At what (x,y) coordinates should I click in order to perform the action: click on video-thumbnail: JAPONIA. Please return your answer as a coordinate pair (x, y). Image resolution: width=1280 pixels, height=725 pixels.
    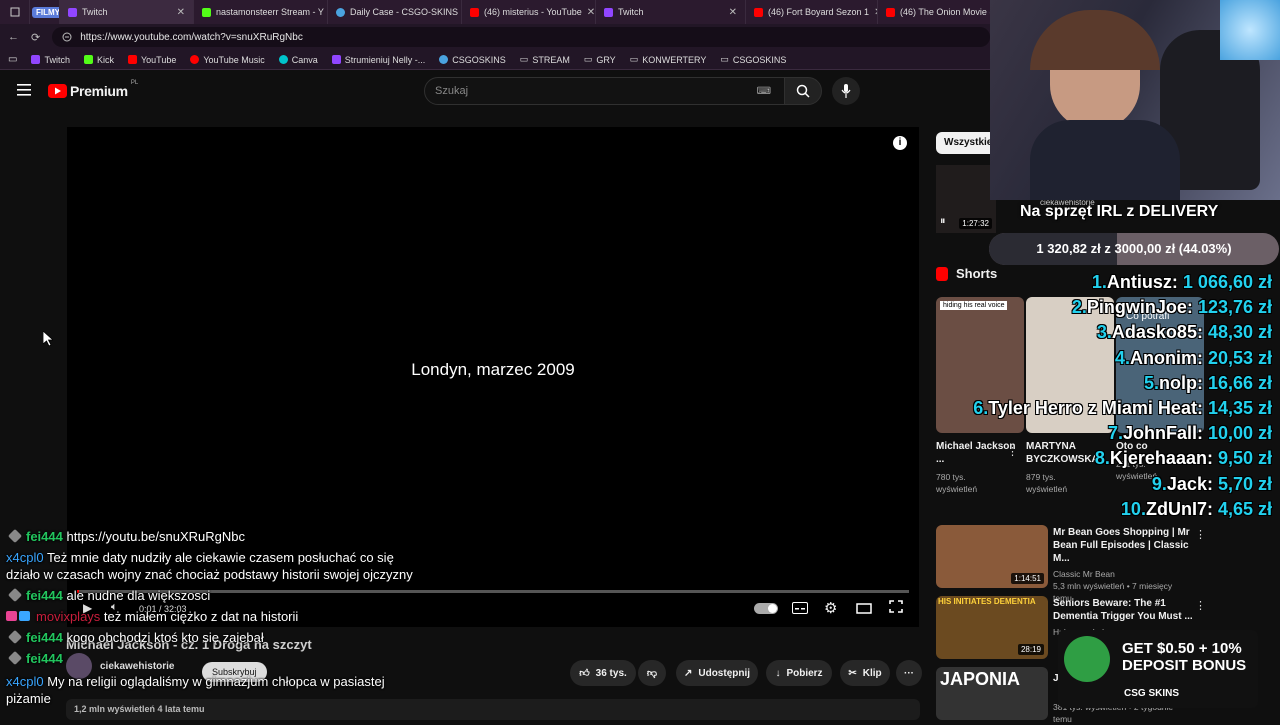
    Looking at the image, I should click on (992, 693).